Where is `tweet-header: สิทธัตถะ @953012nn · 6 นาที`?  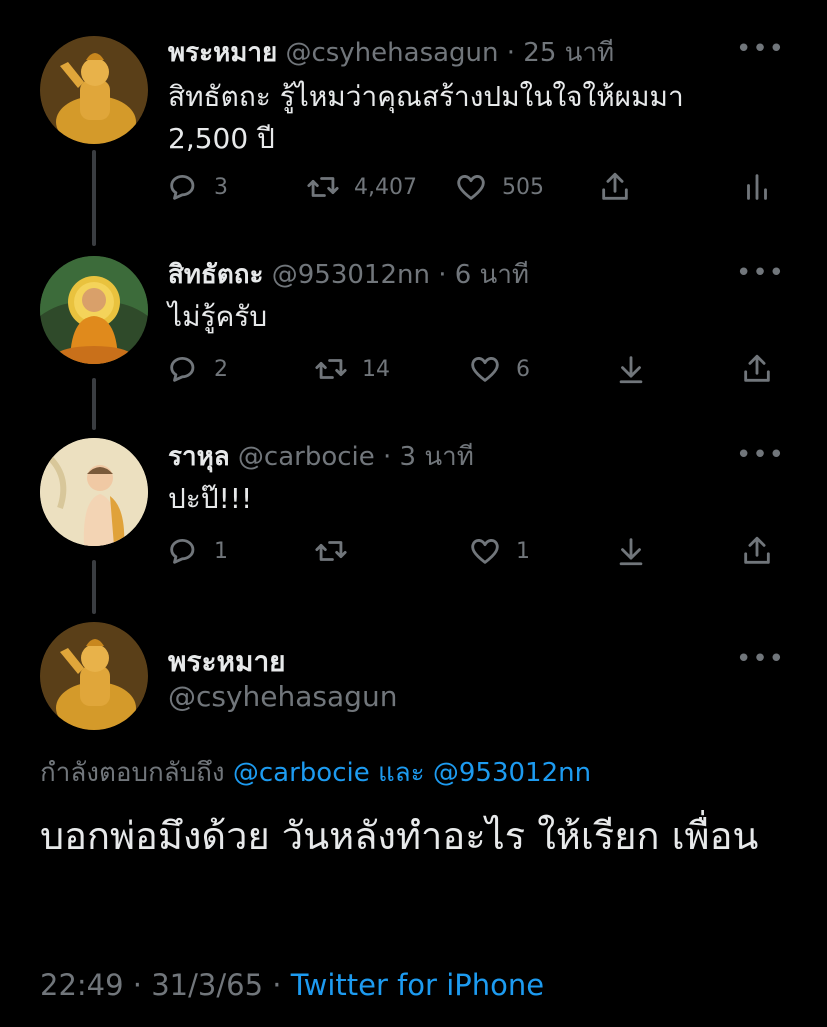
tweet-header: สิทธัตถะ @953012nn · 6 นาที is located at coordinates (348, 274).